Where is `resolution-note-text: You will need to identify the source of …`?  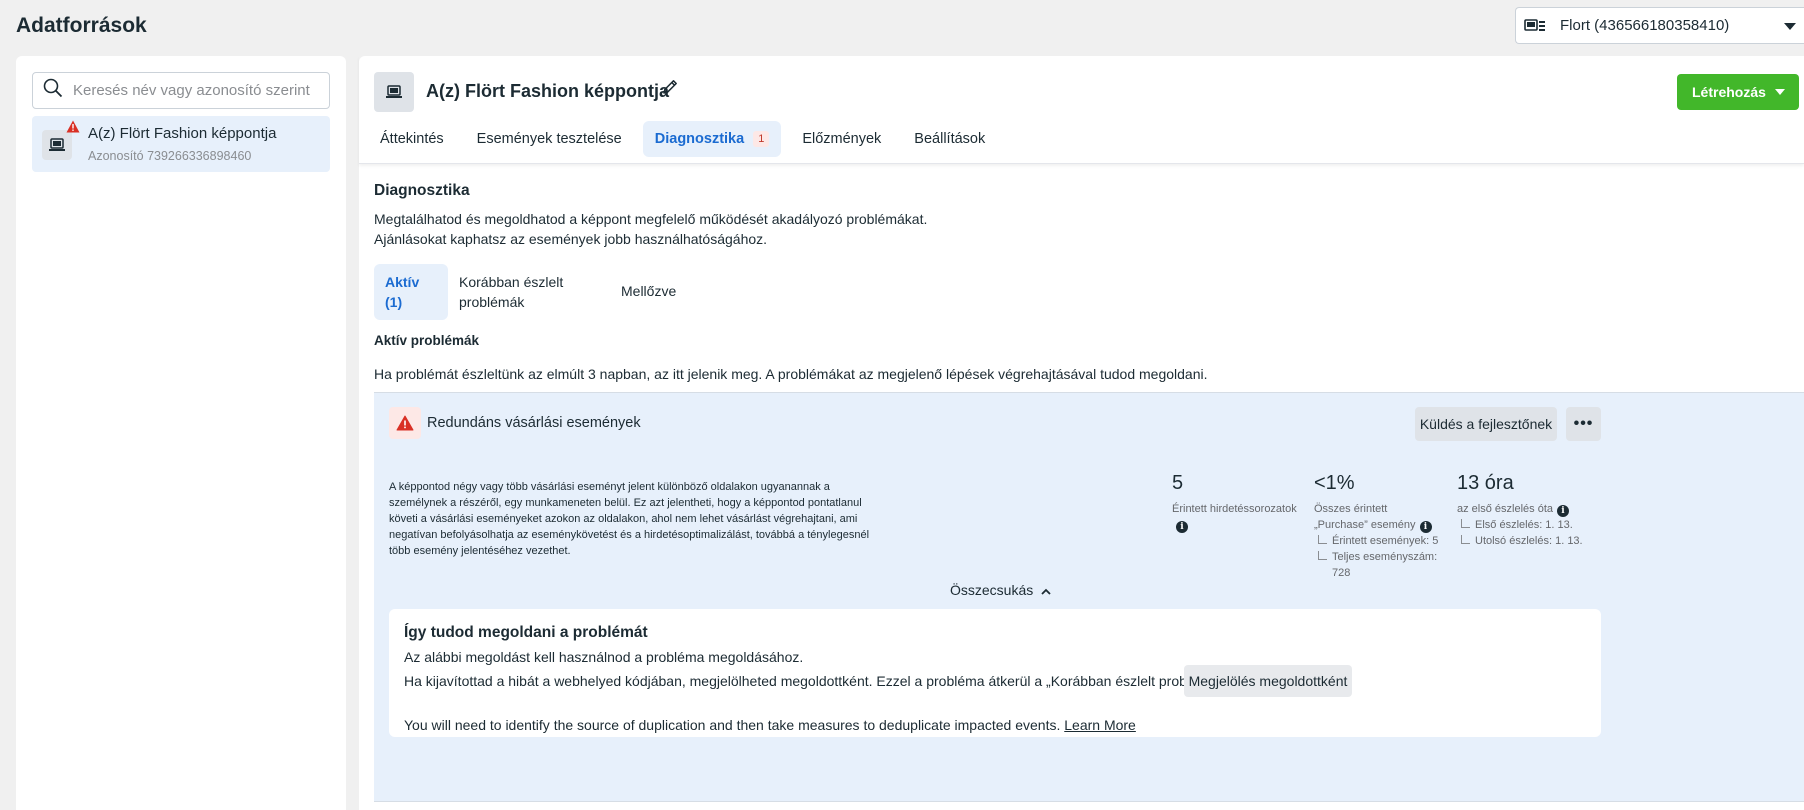 resolution-note-text: You will need to identify the source of … is located at coordinates (732, 725).